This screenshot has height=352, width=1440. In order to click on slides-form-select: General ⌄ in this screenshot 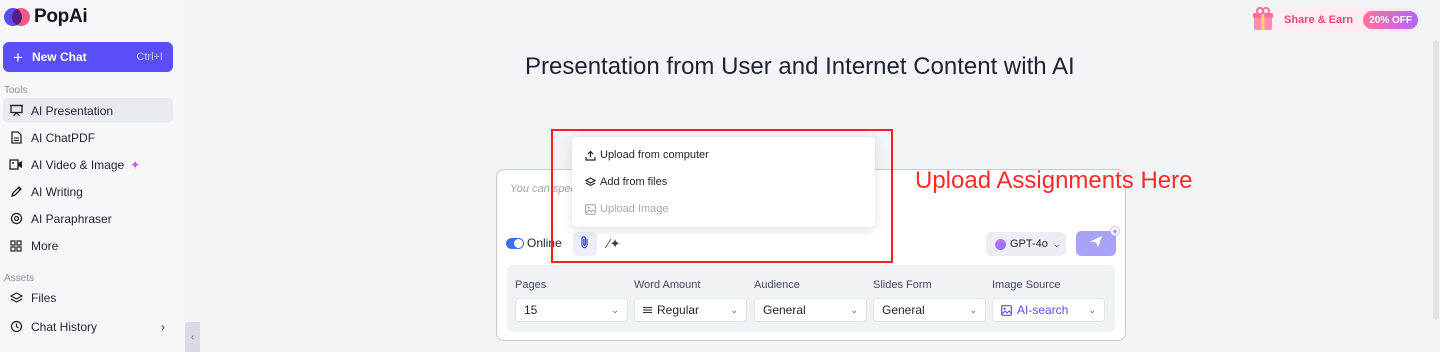, I will do `click(929, 310)`.